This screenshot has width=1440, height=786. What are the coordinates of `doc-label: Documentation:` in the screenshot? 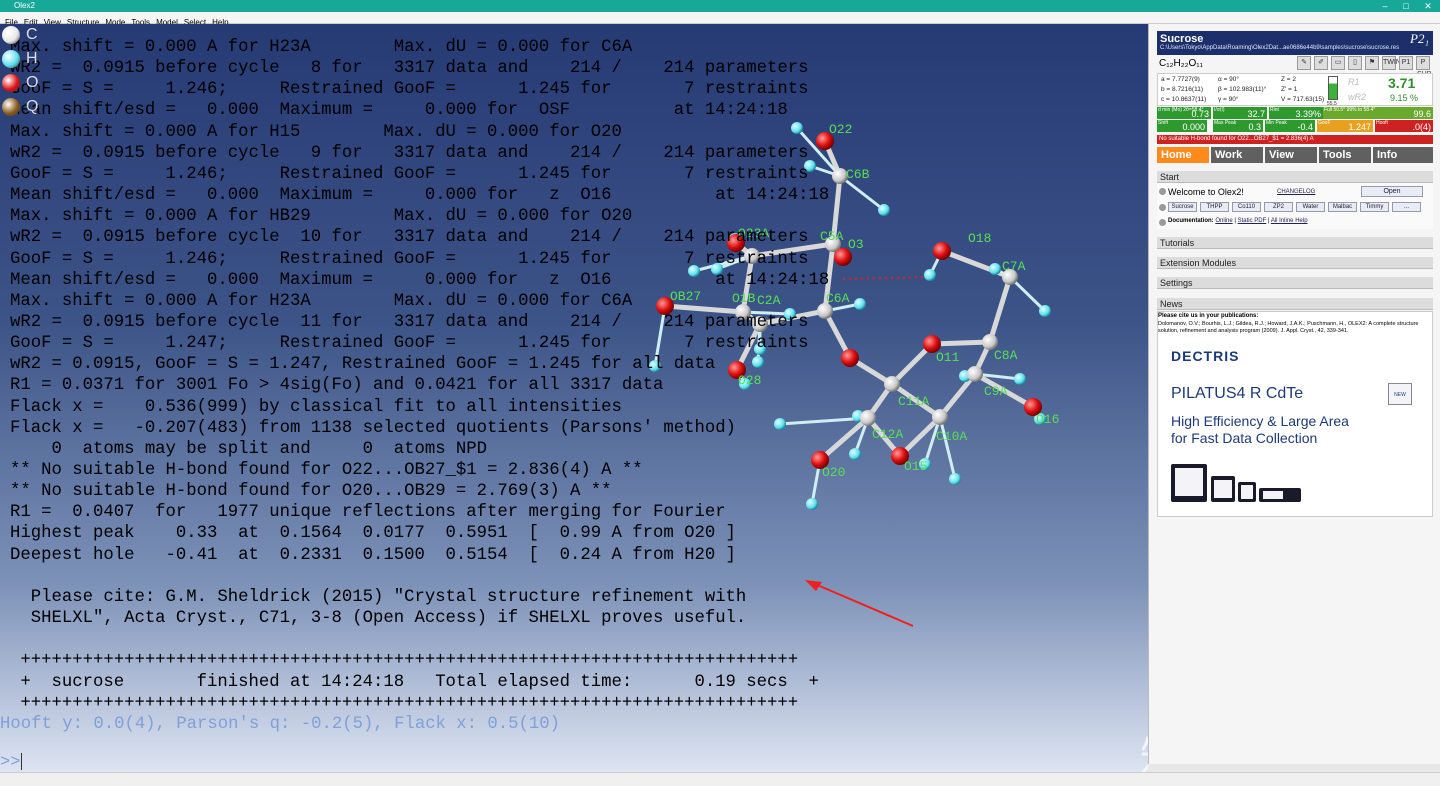 It's located at (1191, 221).